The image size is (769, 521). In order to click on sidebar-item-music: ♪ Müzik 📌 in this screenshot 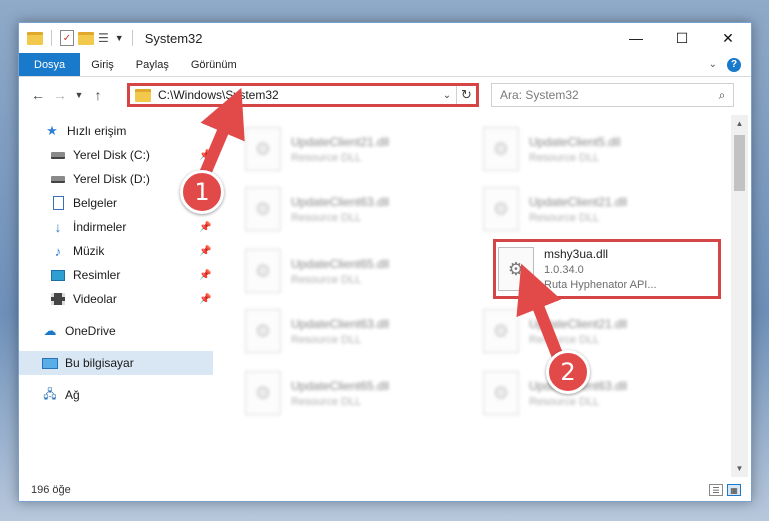, I will do `click(116, 251)`.